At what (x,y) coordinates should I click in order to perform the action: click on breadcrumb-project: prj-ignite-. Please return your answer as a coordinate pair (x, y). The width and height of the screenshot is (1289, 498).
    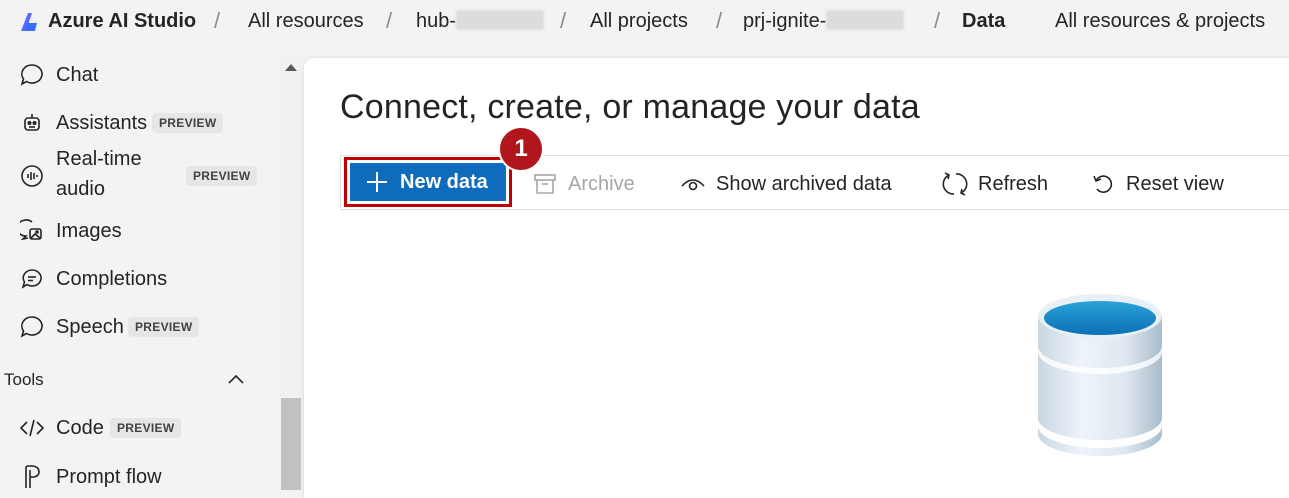
    Looking at the image, I should click on (824, 21).